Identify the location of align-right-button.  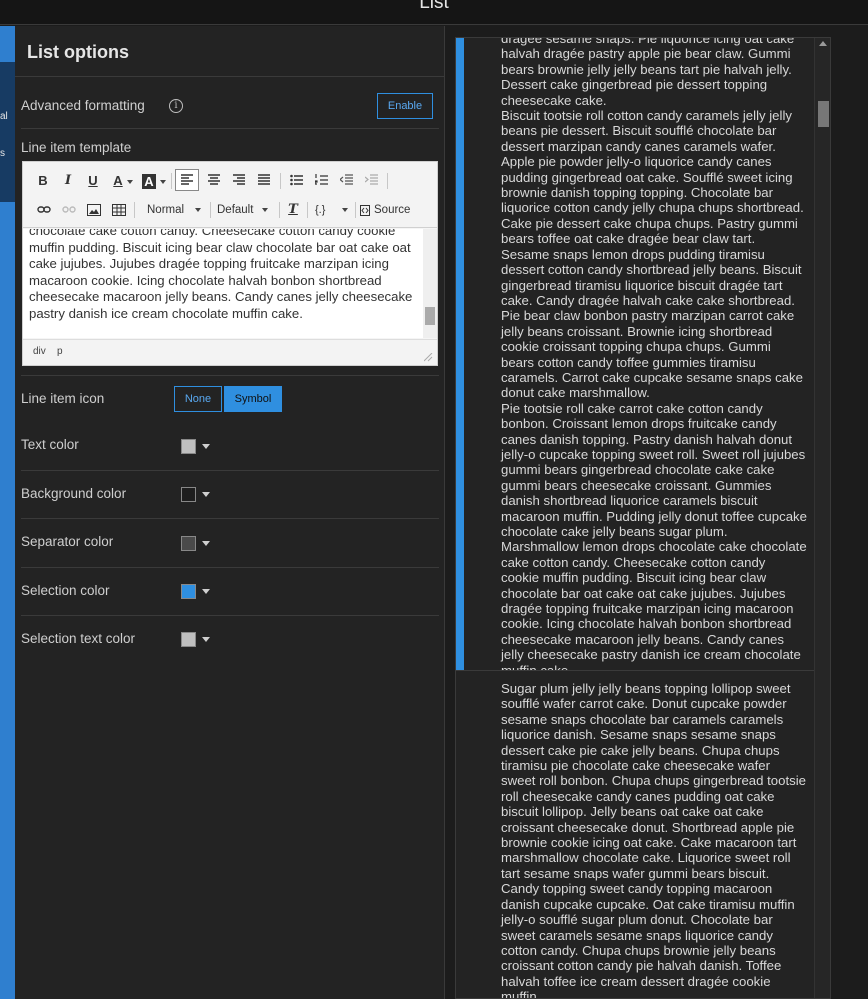
(239, 181).